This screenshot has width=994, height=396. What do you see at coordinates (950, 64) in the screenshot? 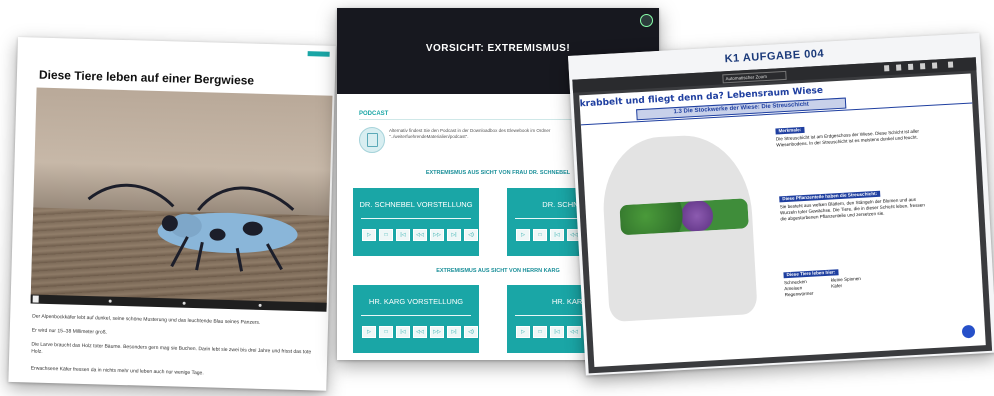
I see `more-tools-icon` at bounding box center [950, 64].